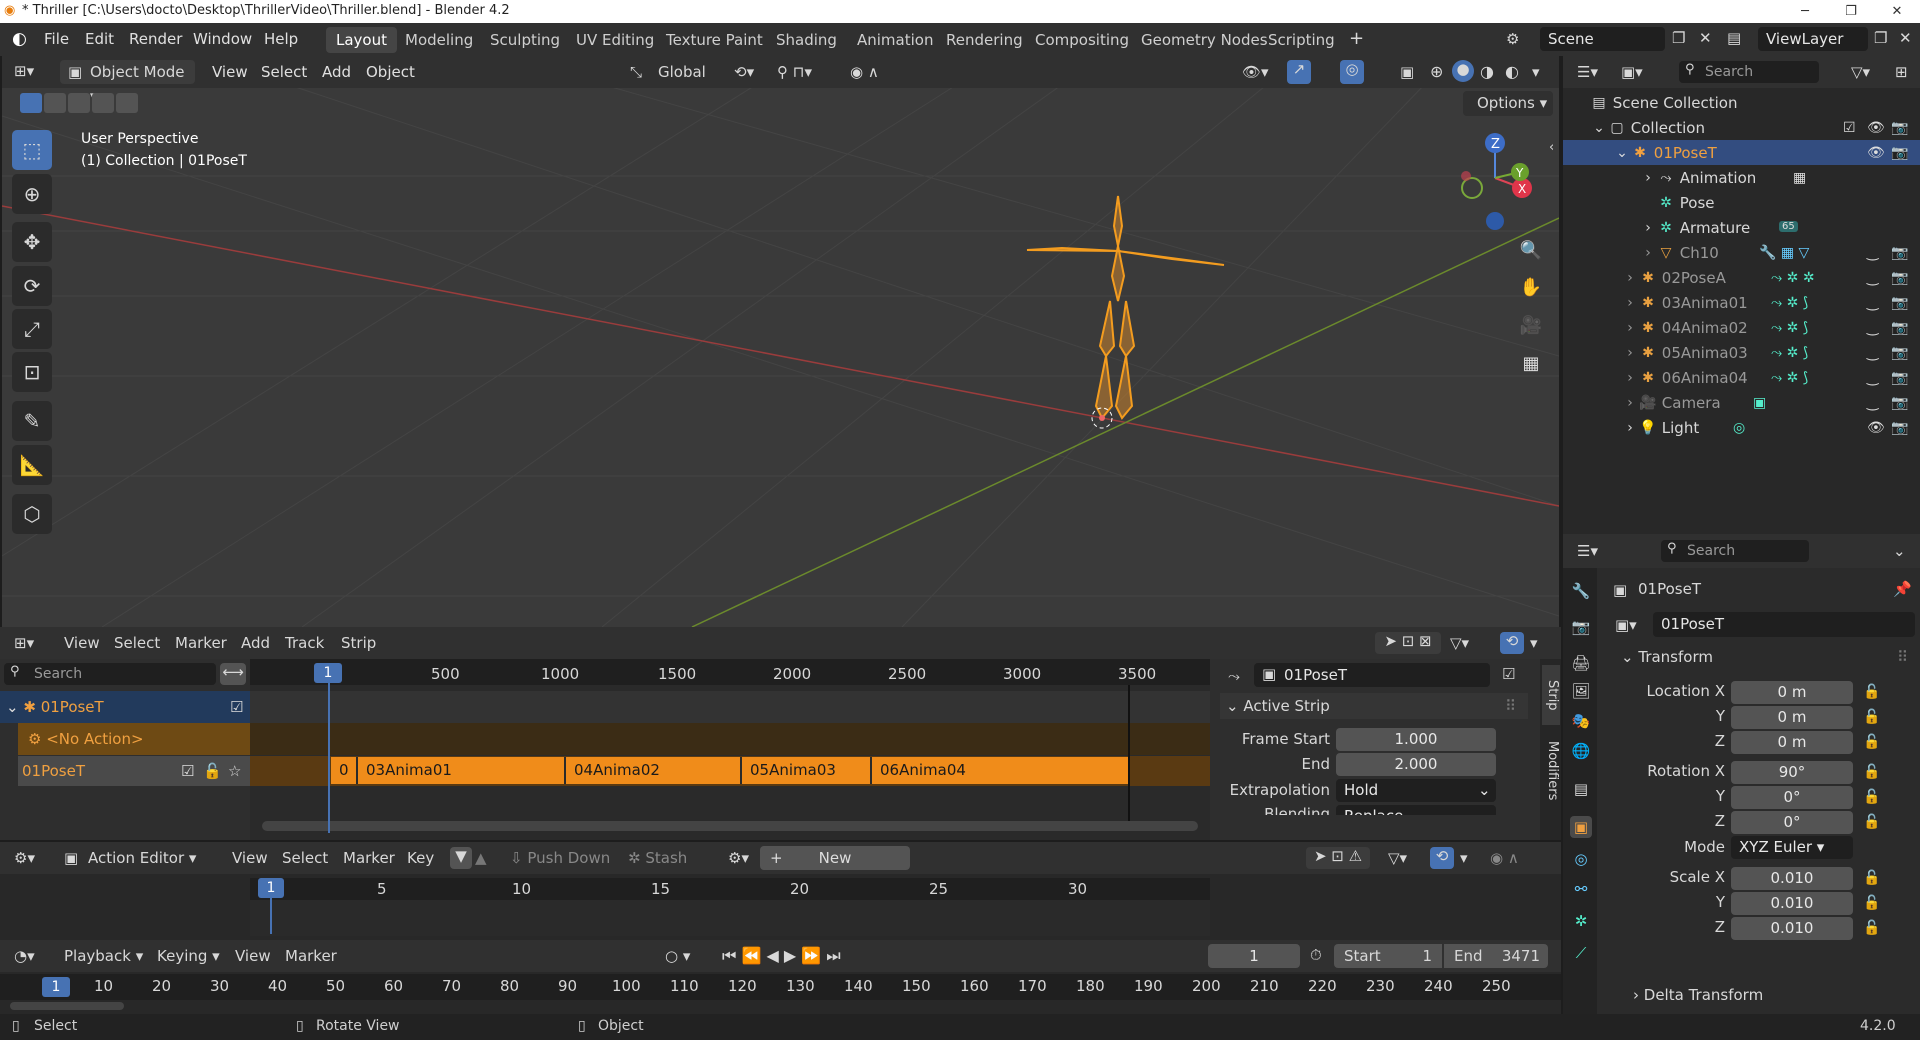 The image size is (1920, 1040). What do you see at coordinates (32, 465) in the screenshot?
I see `measure-tool: 📐` at bounding box center [32, 465].